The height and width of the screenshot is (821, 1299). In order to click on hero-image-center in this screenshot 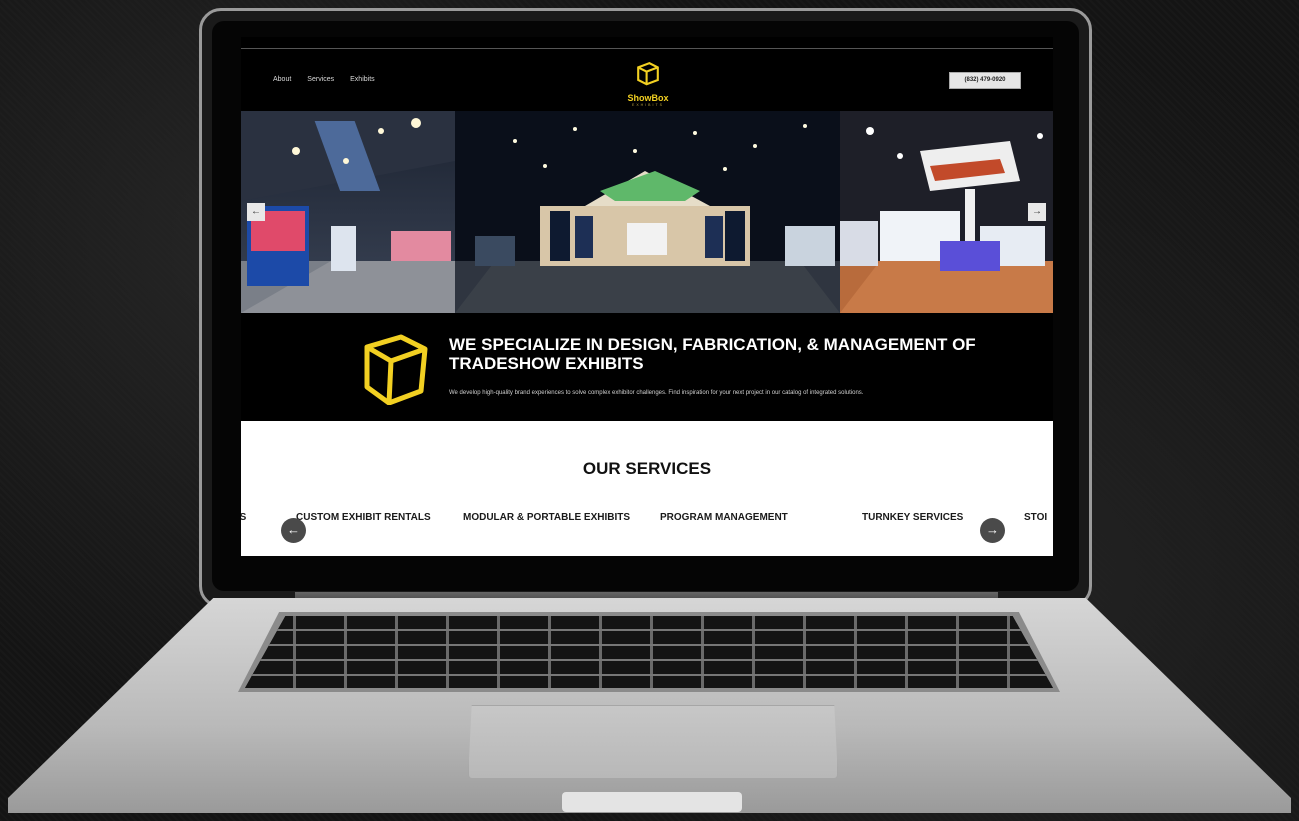, I will do `click(647, 212)`.